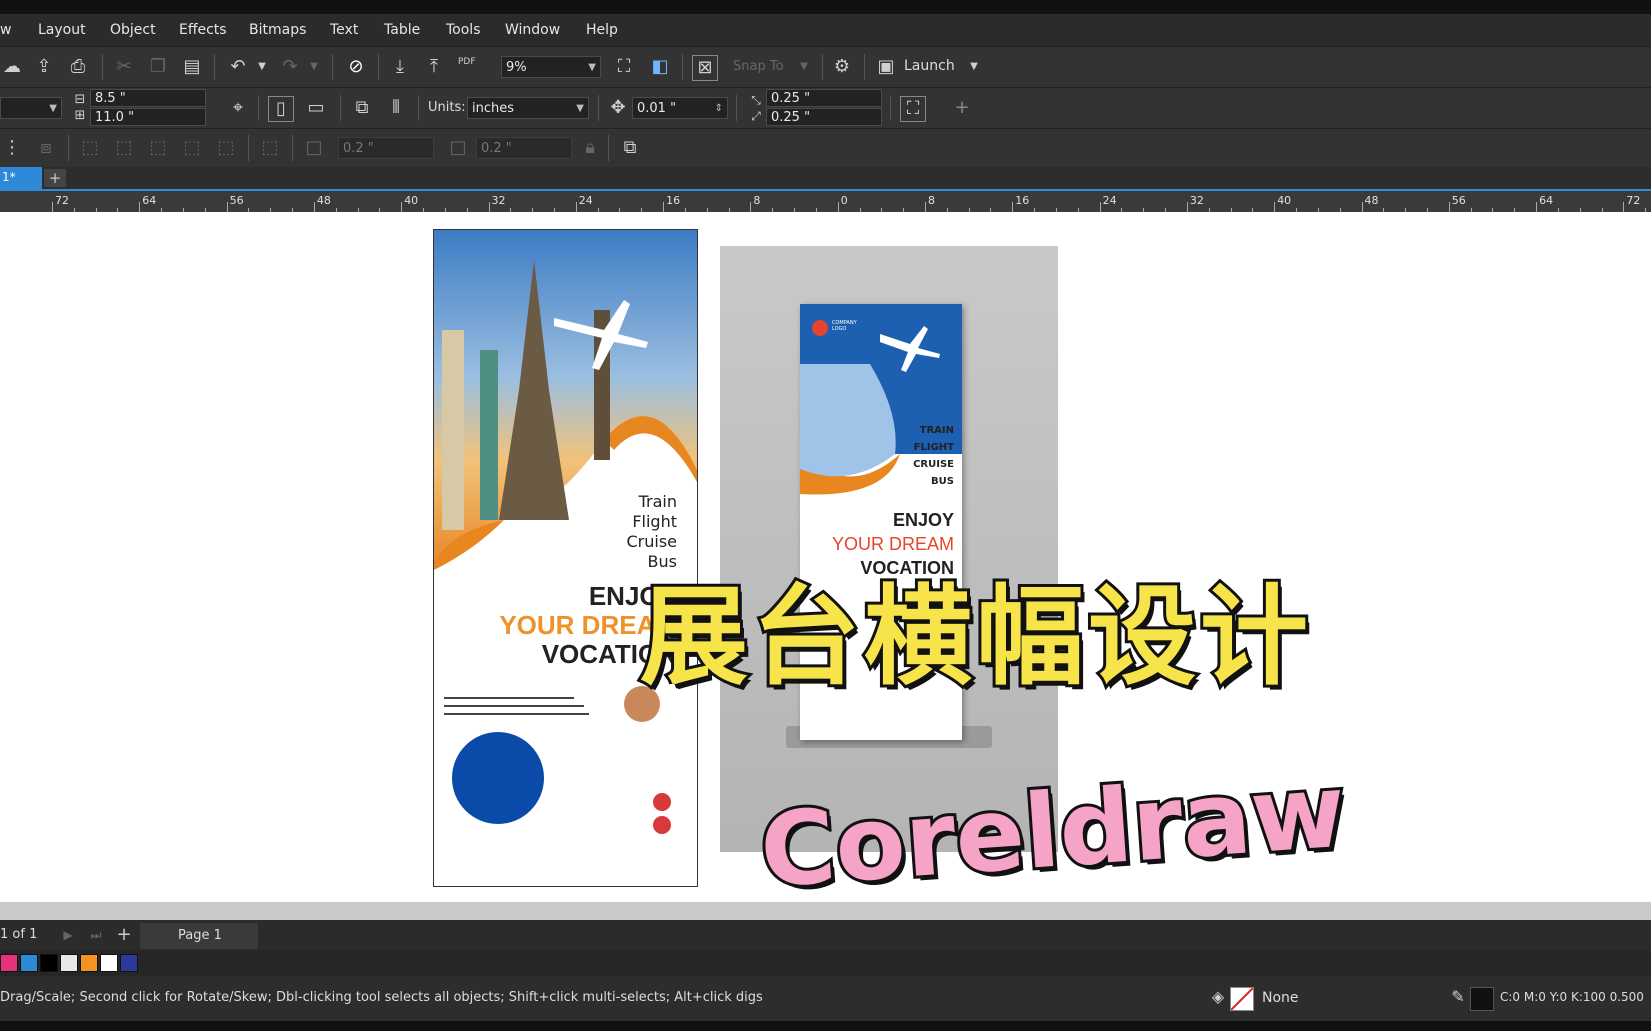 This screenshot has height=1031, width=1651. I want to click on lock-icon: 🔒︎, so click(590, 148).